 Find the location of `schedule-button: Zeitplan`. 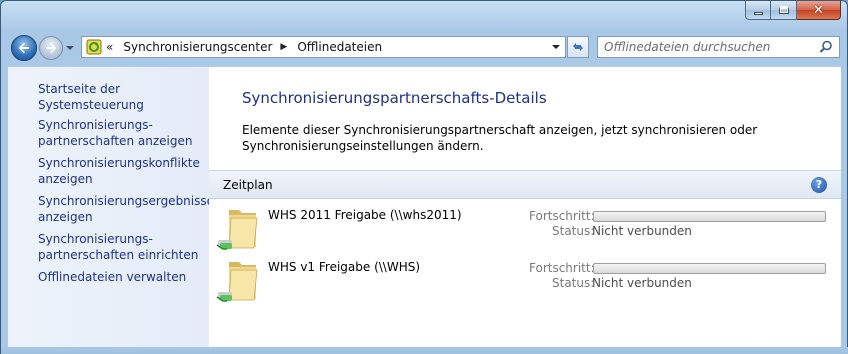

schedule-button: Zeitplan is located at coordinates (248, 185).